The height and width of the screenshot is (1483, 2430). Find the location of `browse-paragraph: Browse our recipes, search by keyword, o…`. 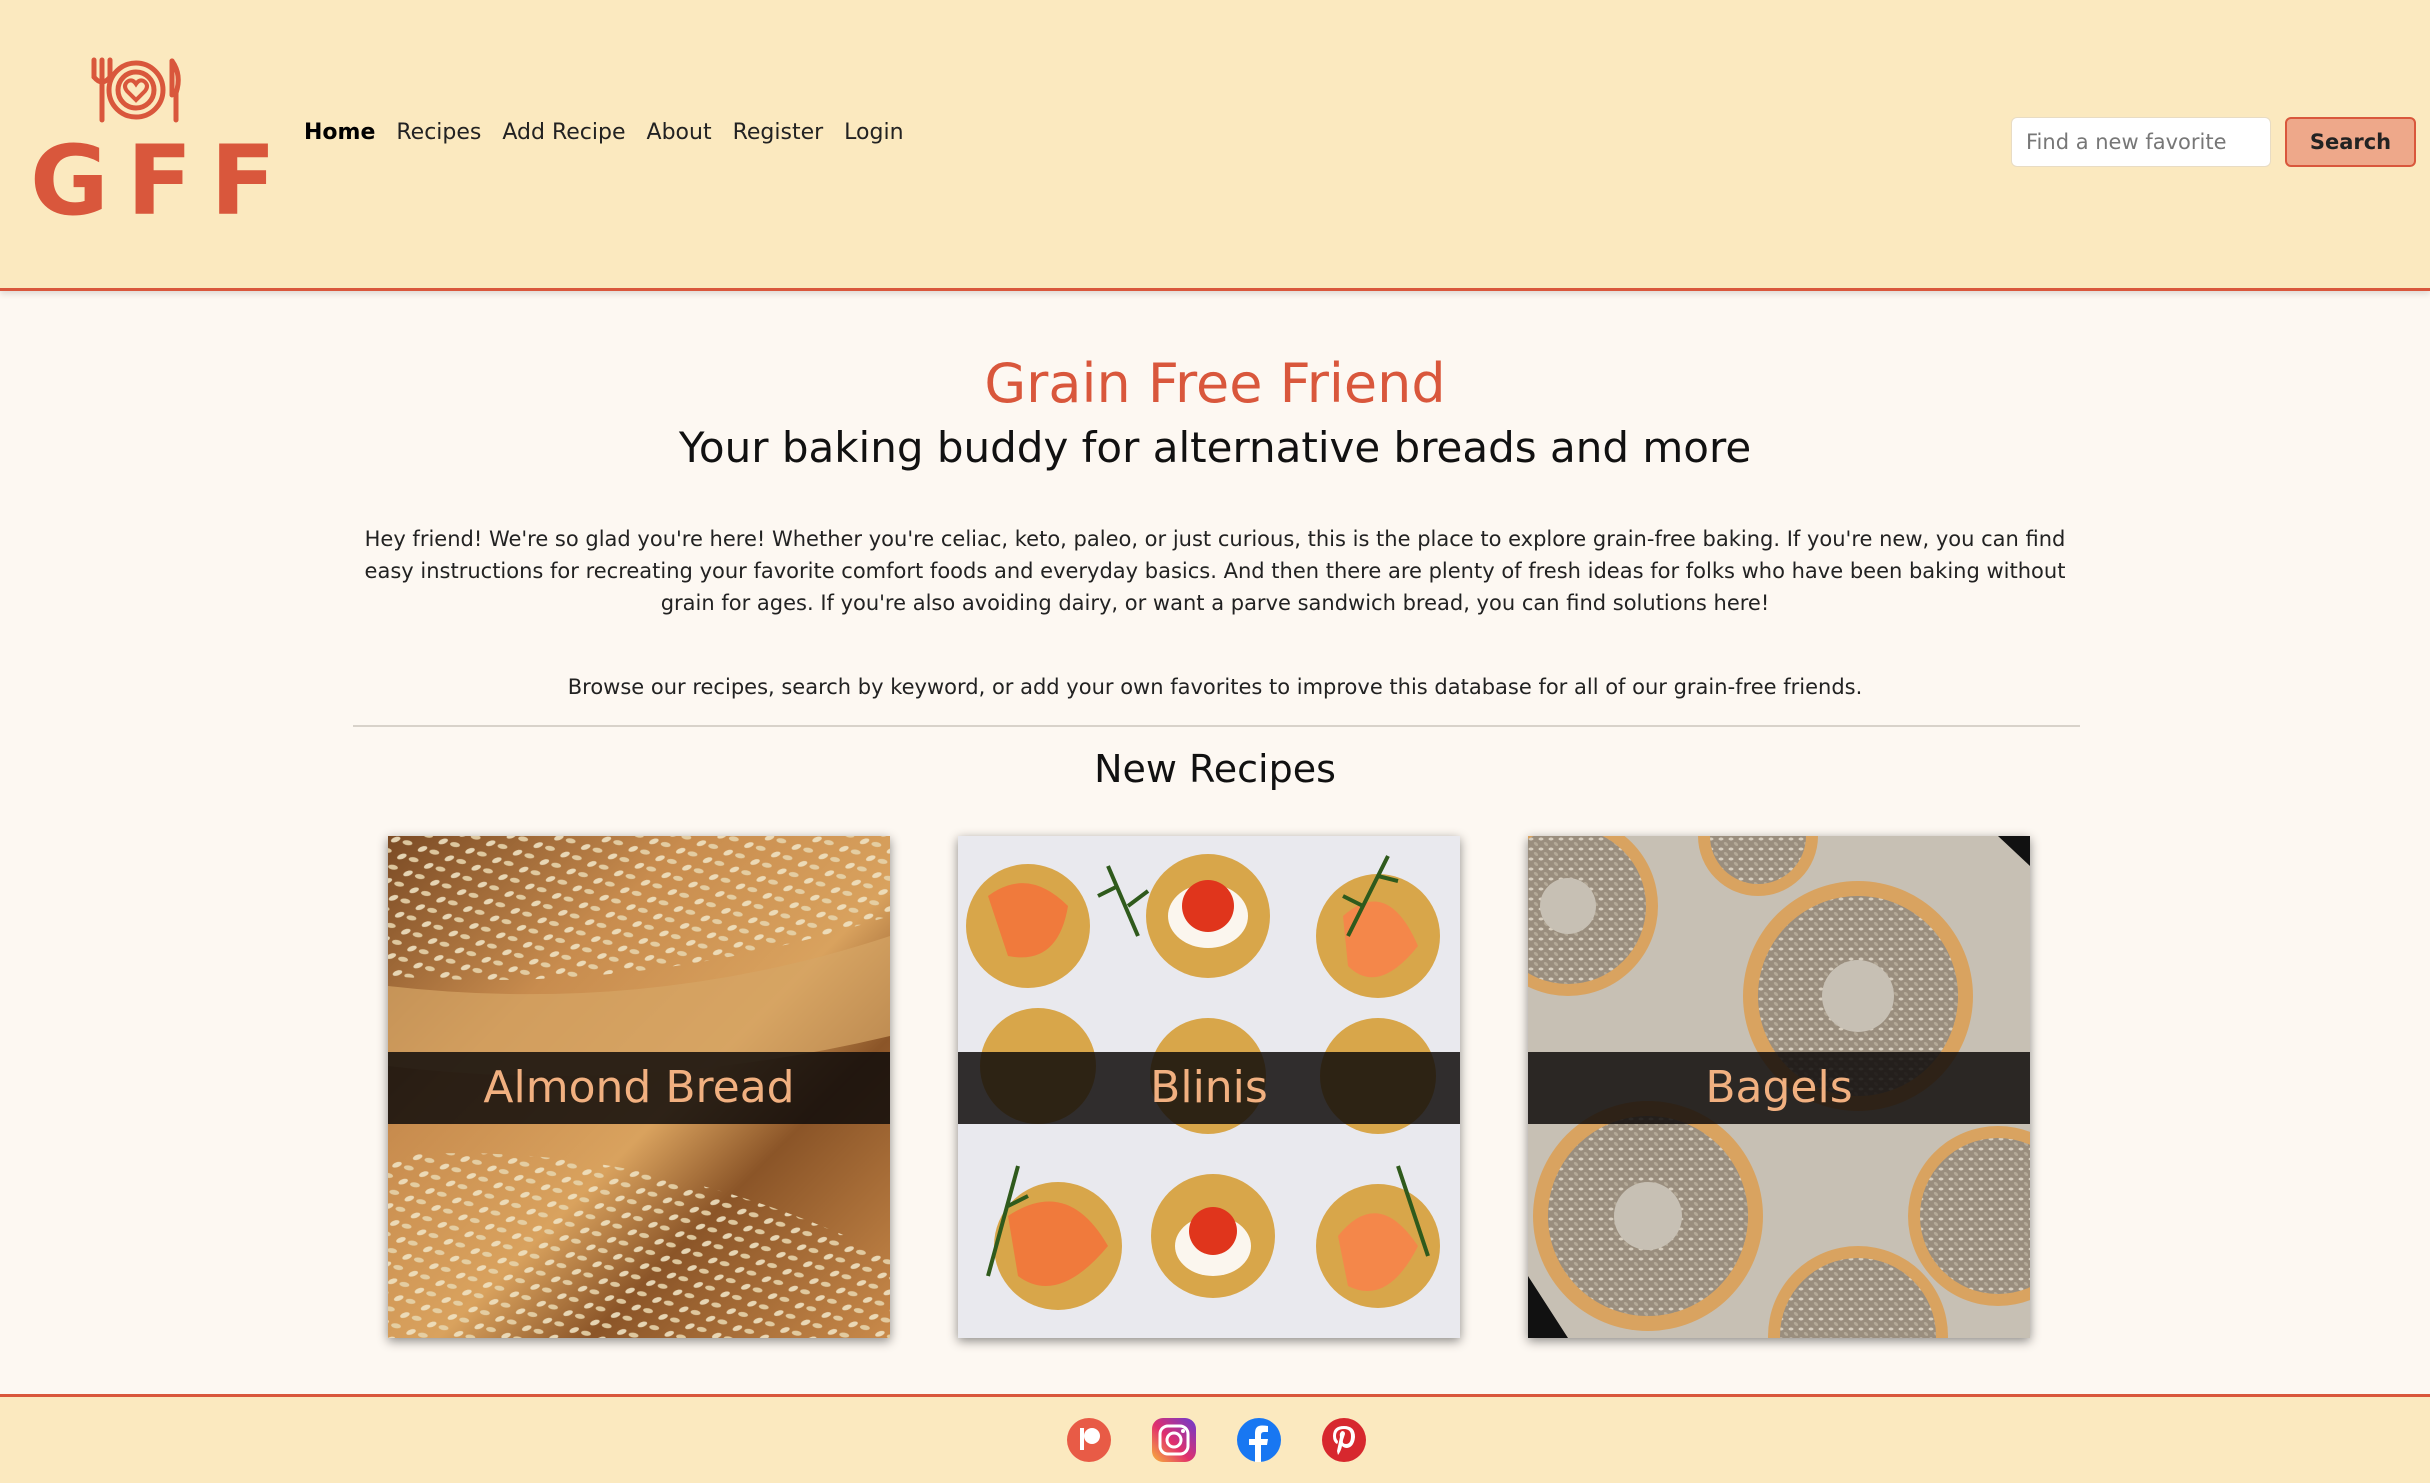

browse-paragraph: Browse our recipes, search by keyword, o… is located at coordinates (1215, 687).